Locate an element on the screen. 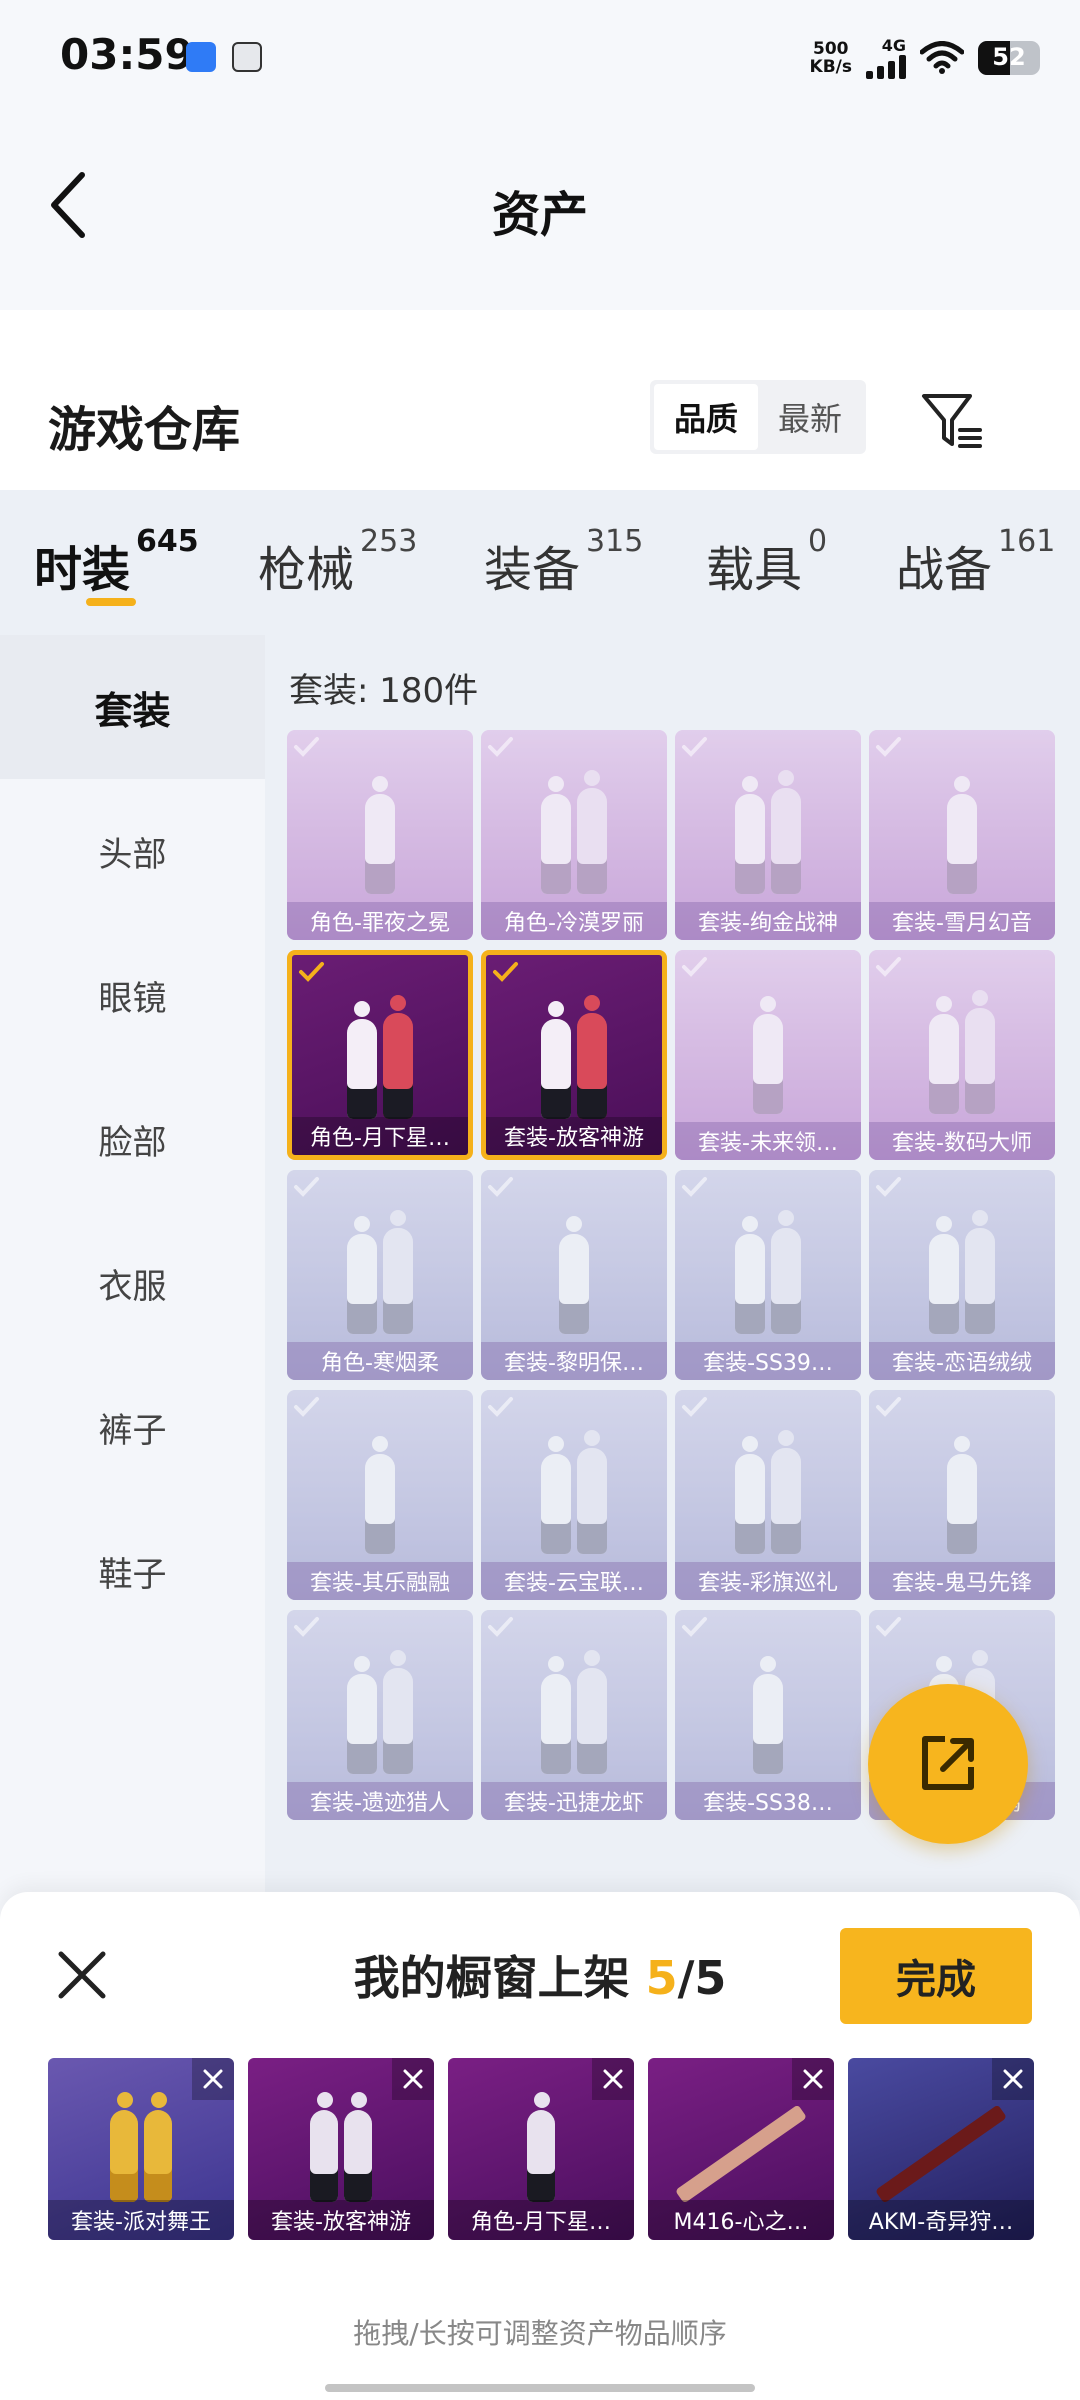 This screenshot has height=2400, width=1080. message-app-icon is located at coordinates (201, 57).